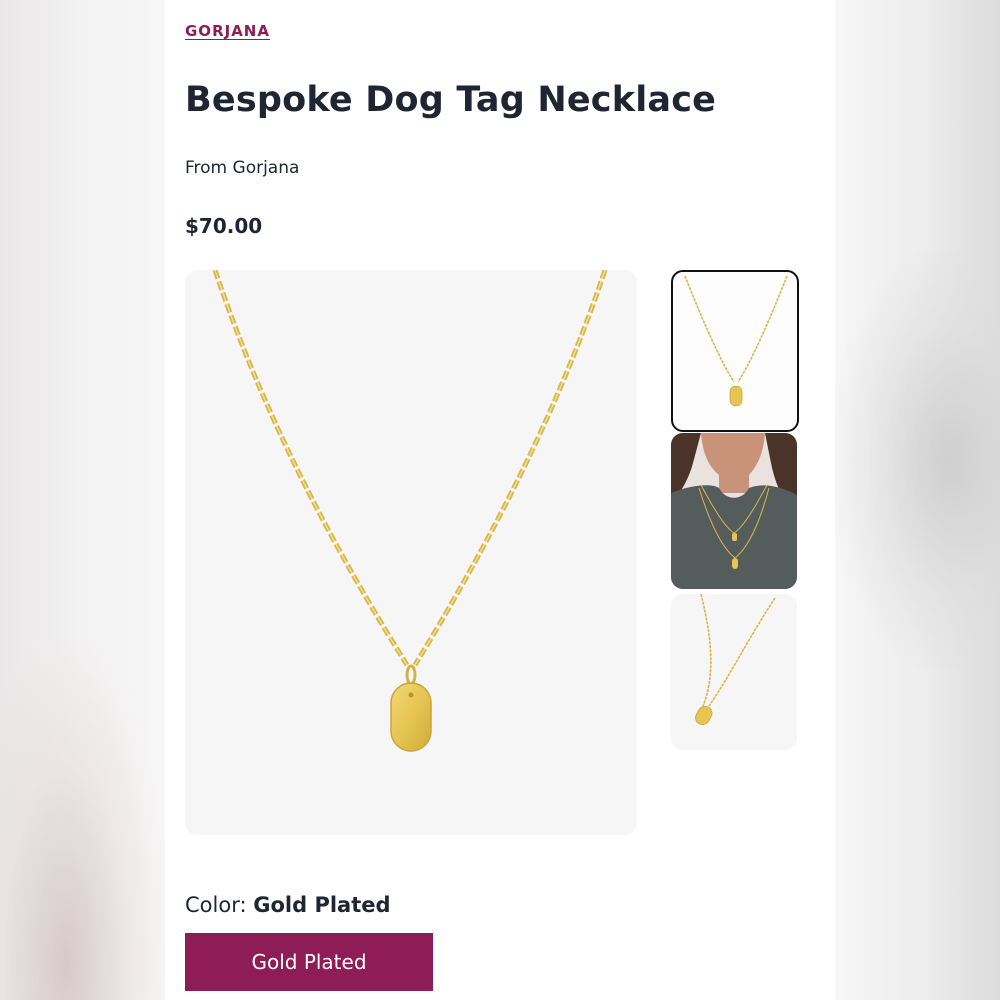 The height and width of the screenshot is (1000, 1000). I want to click on thumbnail-necklace-angled, so click(734, 672).